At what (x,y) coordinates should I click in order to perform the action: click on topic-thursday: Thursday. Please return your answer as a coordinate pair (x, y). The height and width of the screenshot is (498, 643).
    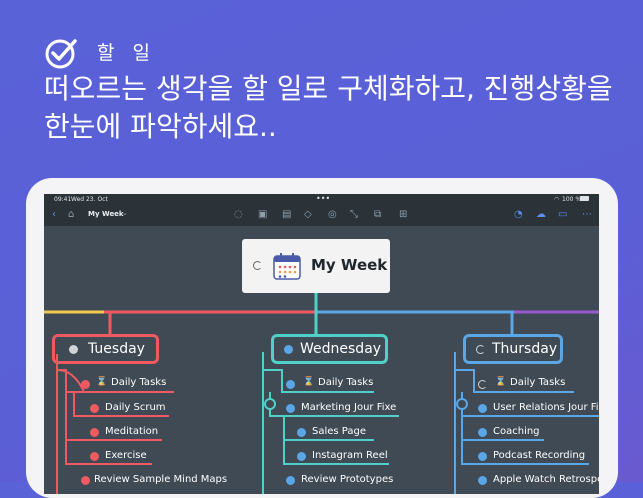
    Looking at the image, I should click on (513, 349).